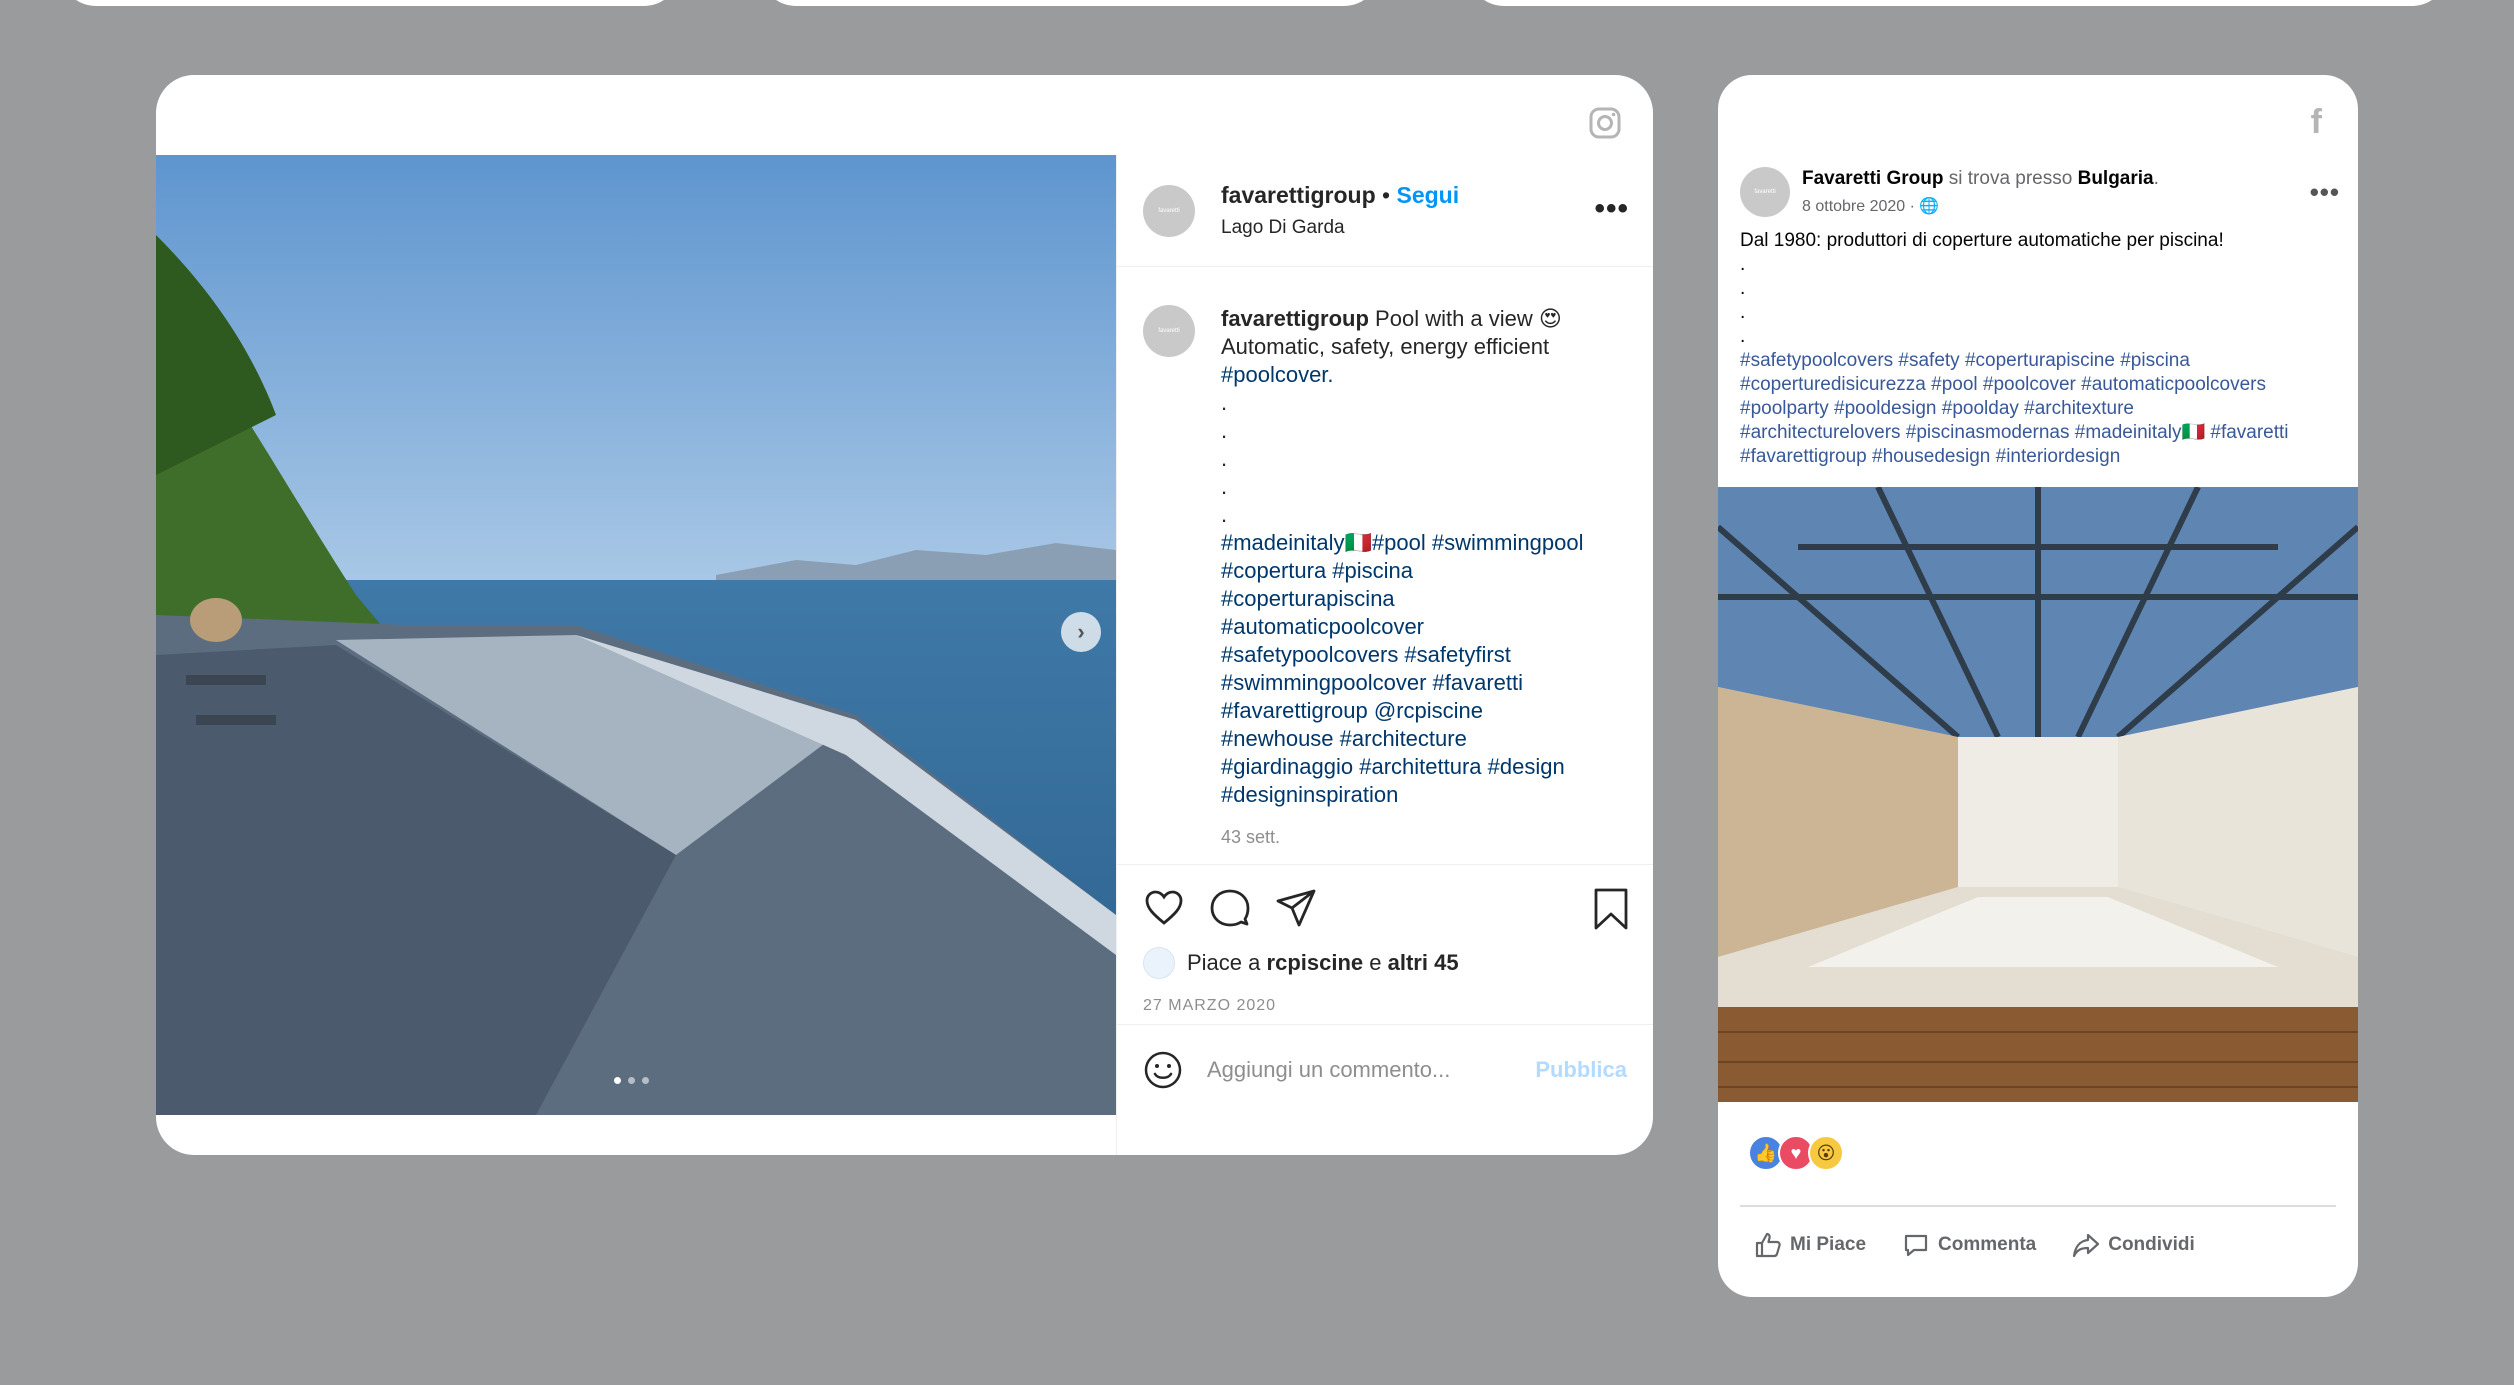  What do you see at coordinates (1987, 1244) in the screenshot?
I see `comment-label: Commenta` at bounding box center [1987, 1244].